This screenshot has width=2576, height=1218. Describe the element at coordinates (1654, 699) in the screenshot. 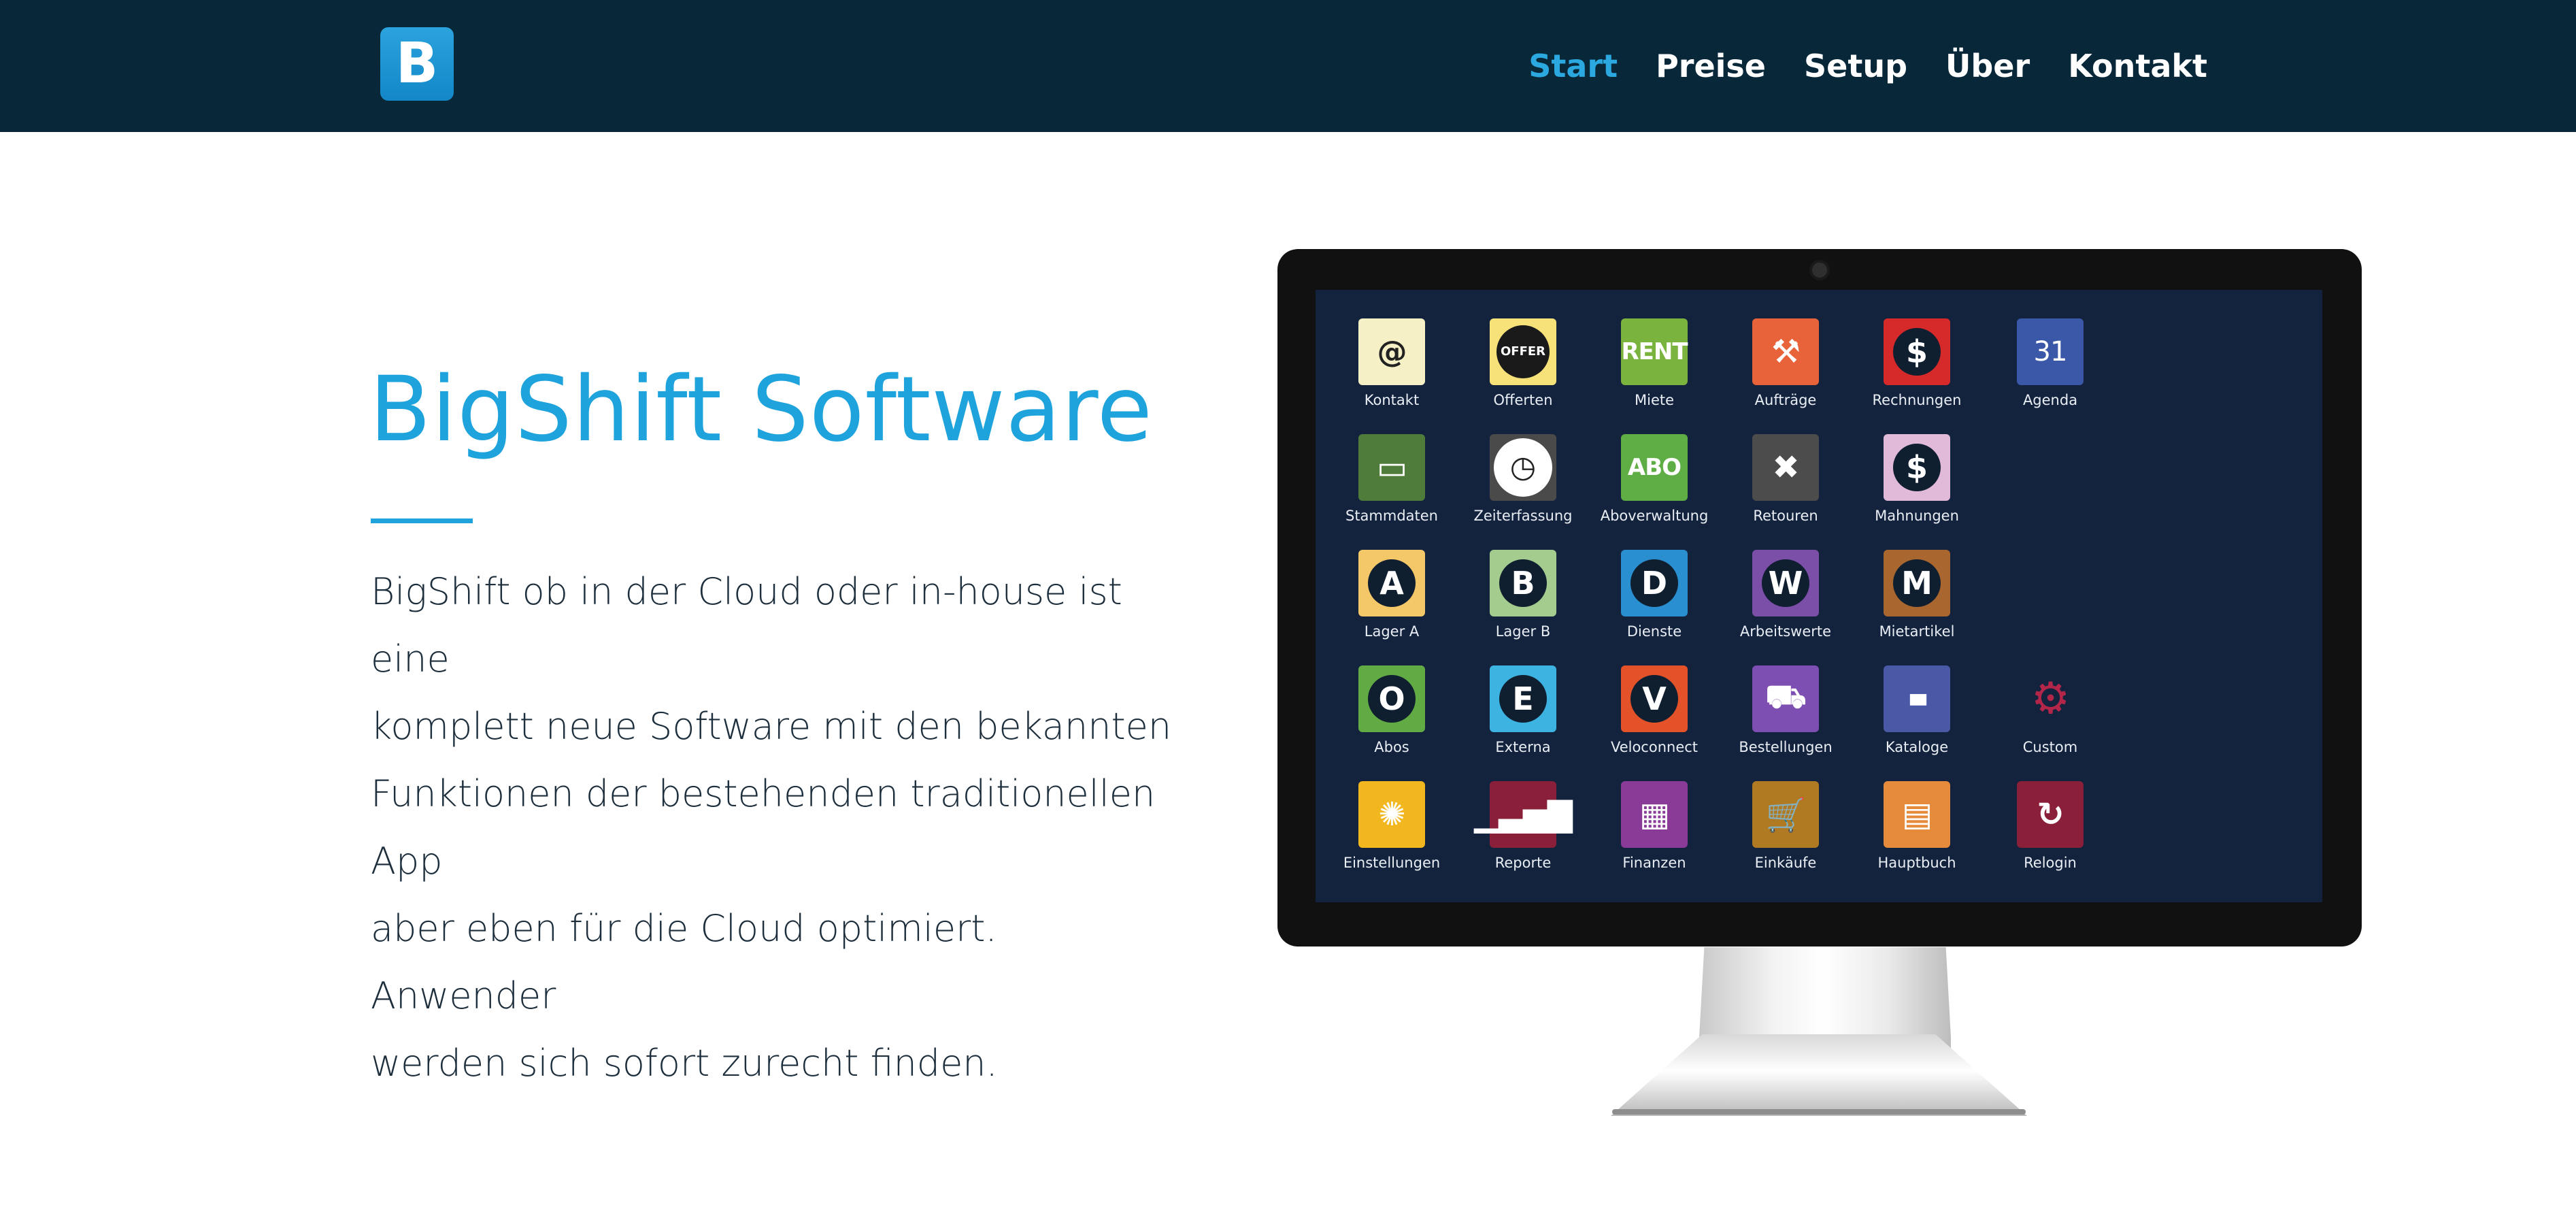

I see `letter-v-icon-glyph: V` at that location.